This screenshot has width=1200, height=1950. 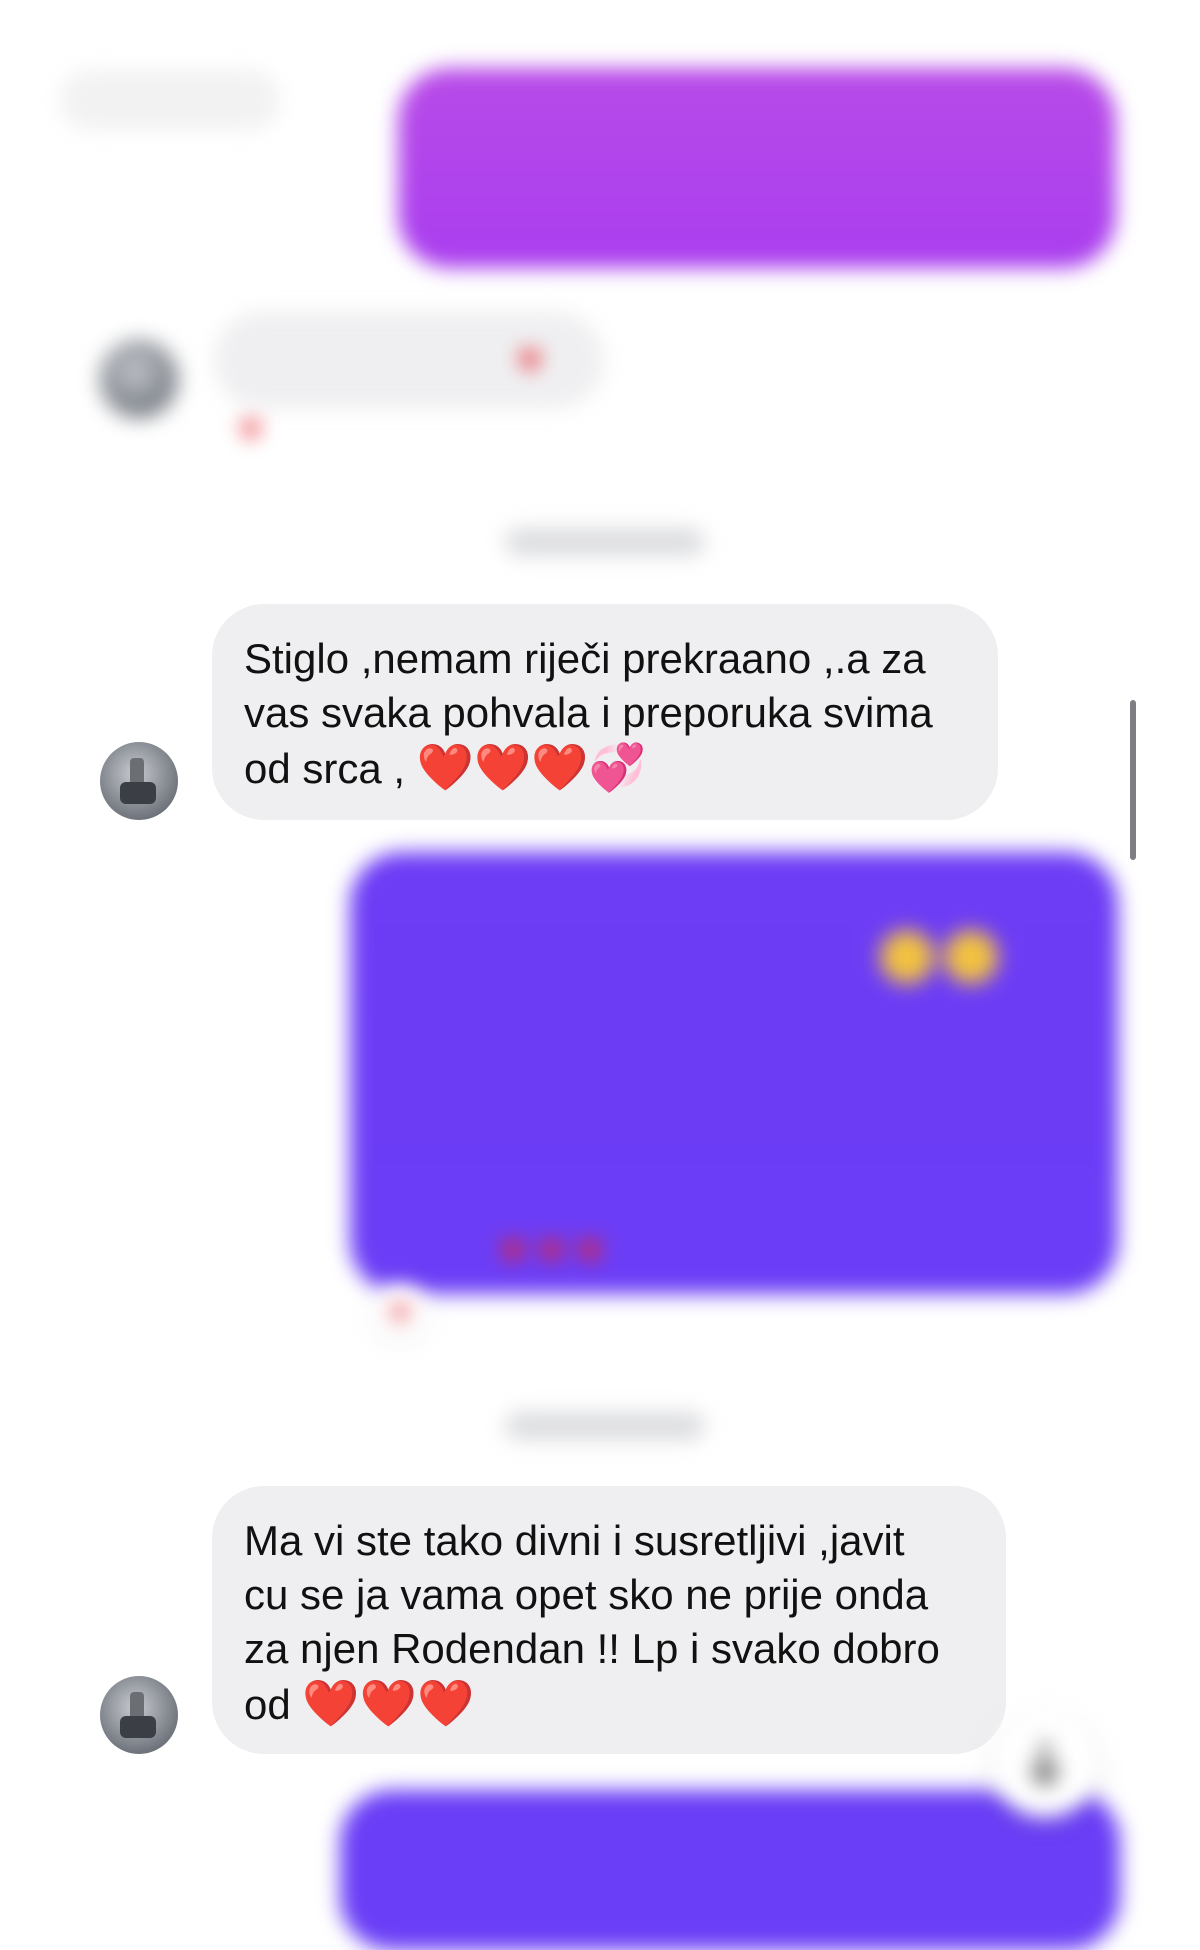 I want to click on scroll-down-button, so click(x=1045, y=1765).